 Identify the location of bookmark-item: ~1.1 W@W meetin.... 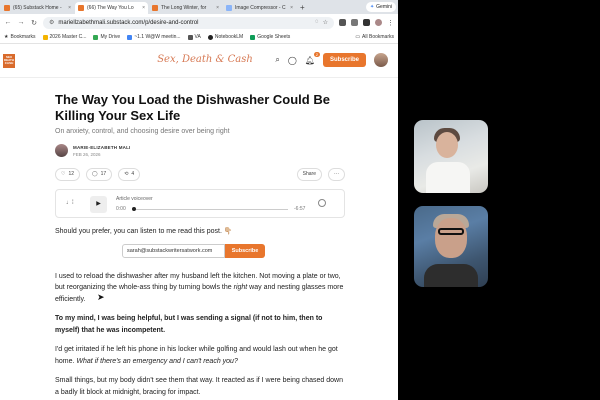
(154, 37).